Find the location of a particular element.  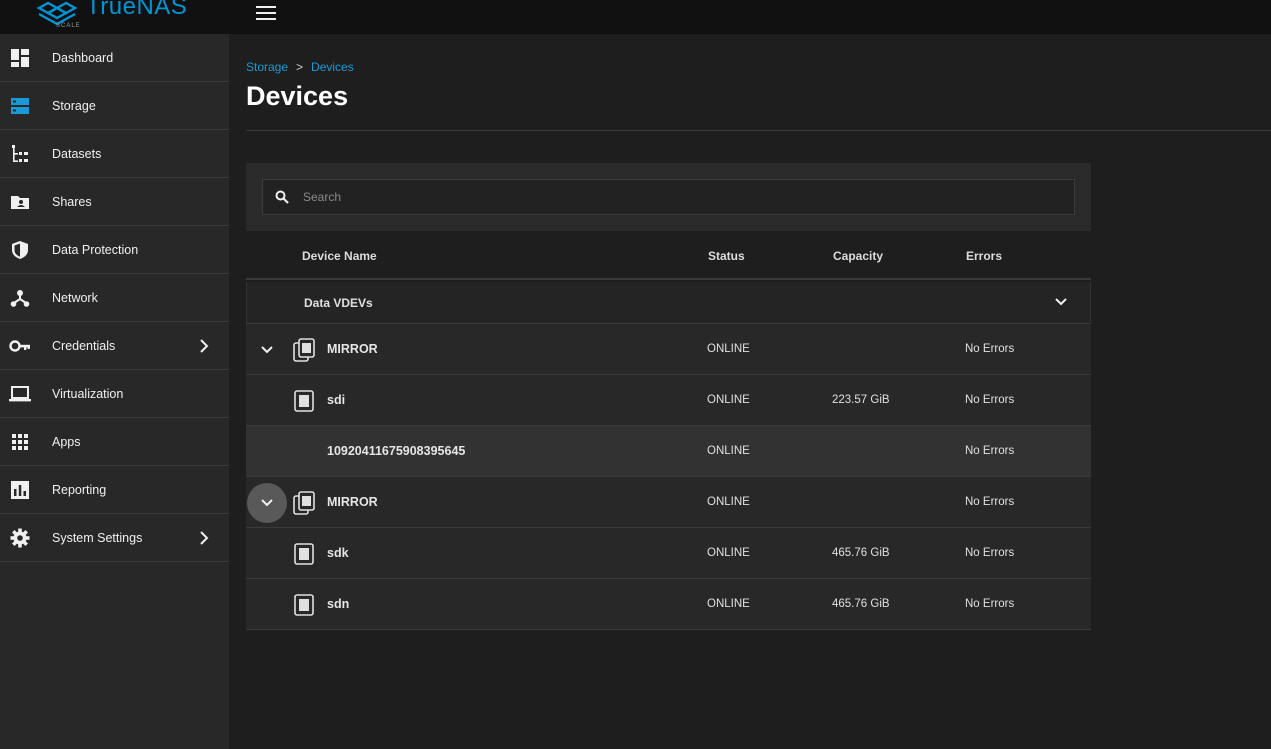

header-divider is located at coordinates (758, 130).